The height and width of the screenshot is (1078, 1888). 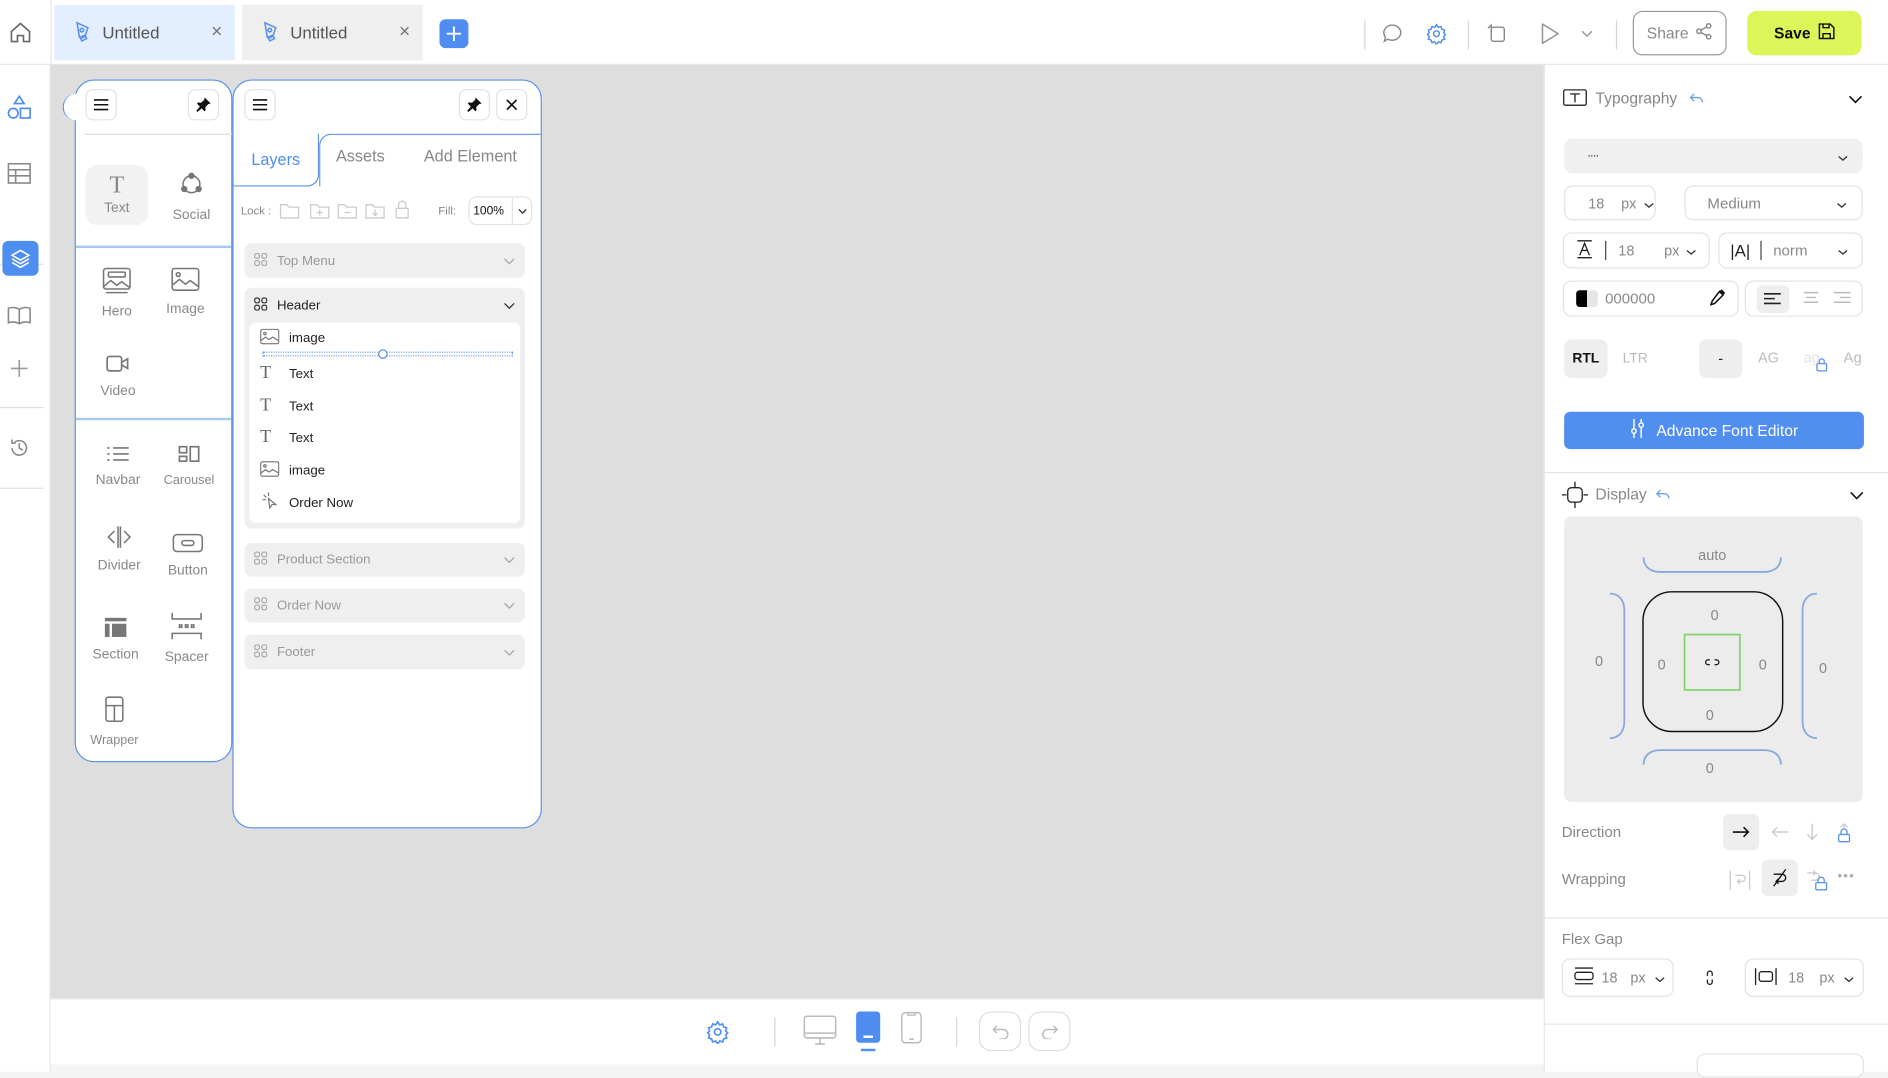 What do you see at coordinates (1811, 298) in the screenshot?
I see `align-center-icon` at bounding box center [1811, 298].